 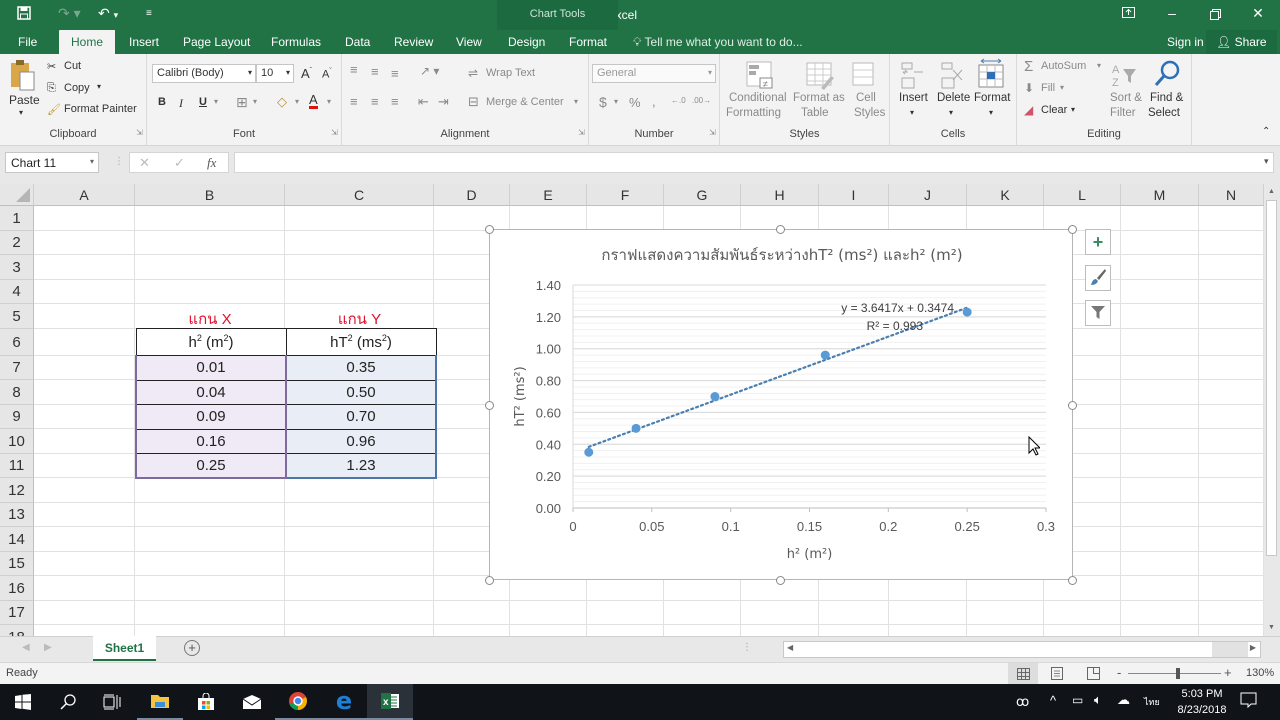 What do you see at coordinates (413, 42) in the screenshot?
I see `tab-review: Review` at bounding box center [413, 42].